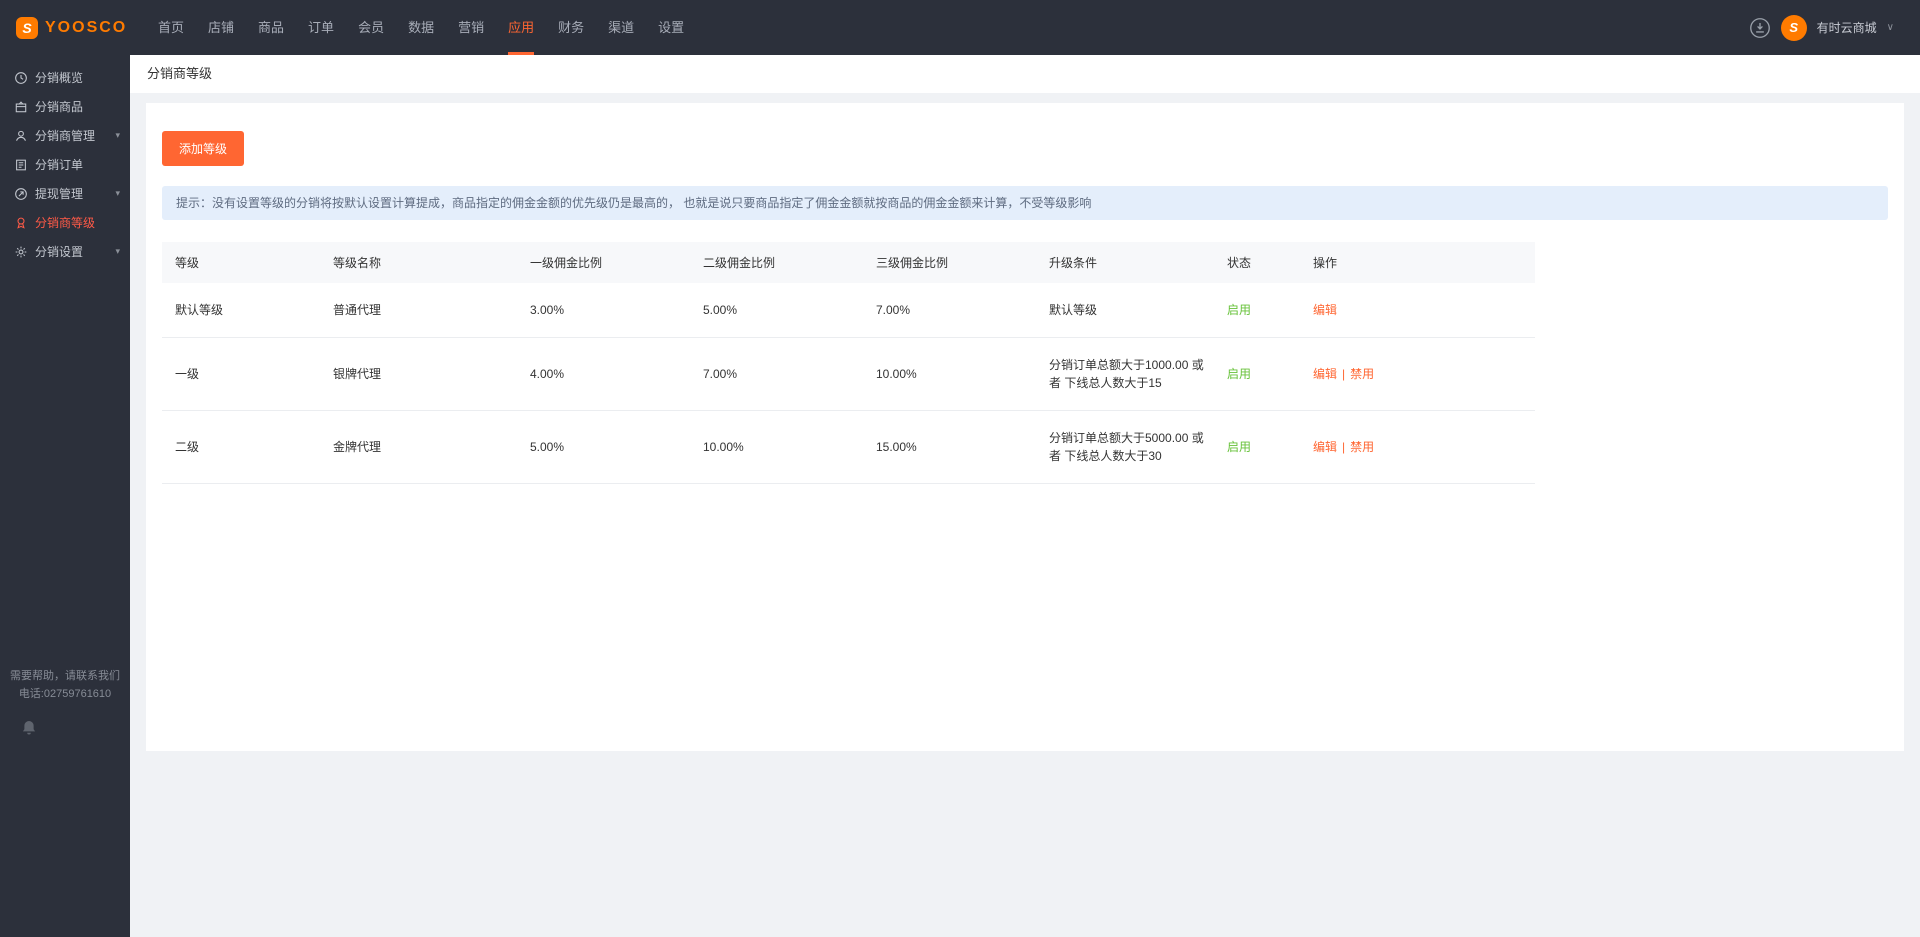 The width and height of the screenshot is (1920, 937). Describe the element at coordinates (1793, 27) in the screenshot. I see `avatar: S` at that location.